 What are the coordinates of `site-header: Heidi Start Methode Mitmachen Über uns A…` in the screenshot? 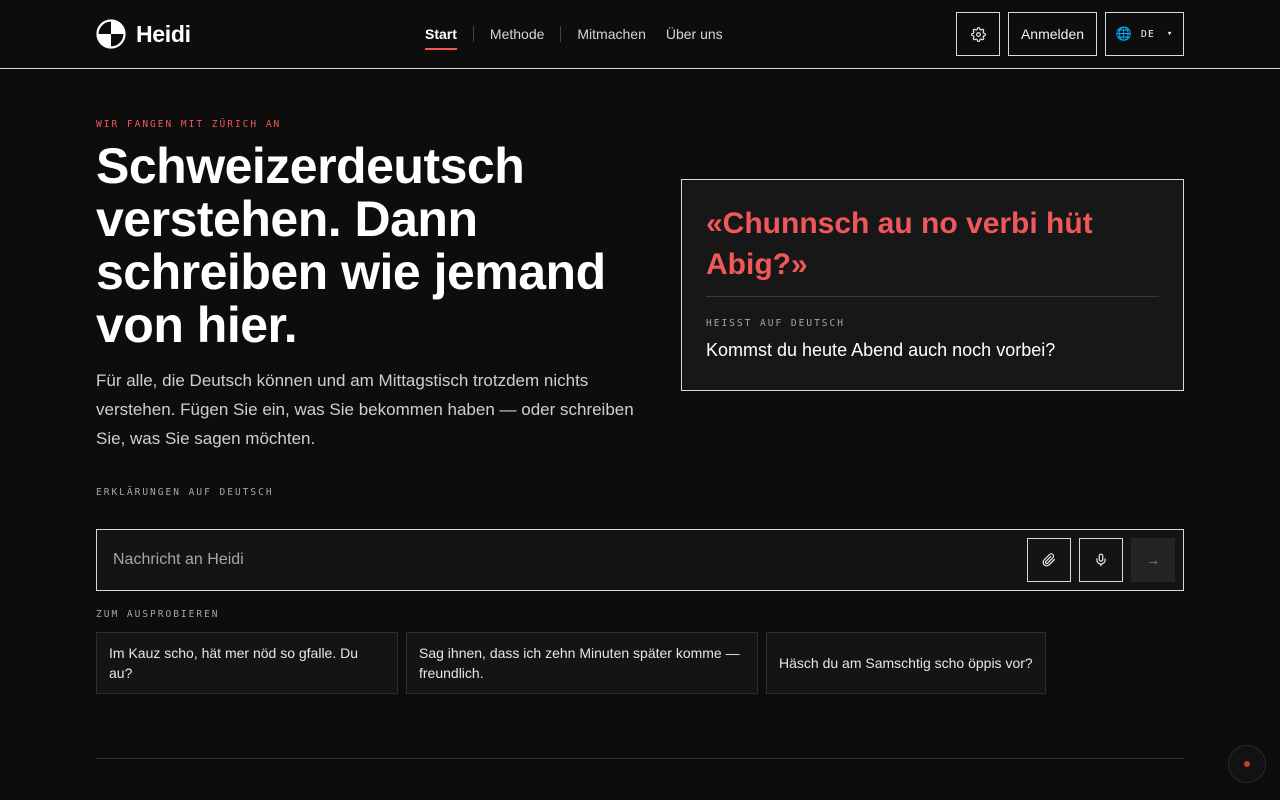 It's located at (640, 34).